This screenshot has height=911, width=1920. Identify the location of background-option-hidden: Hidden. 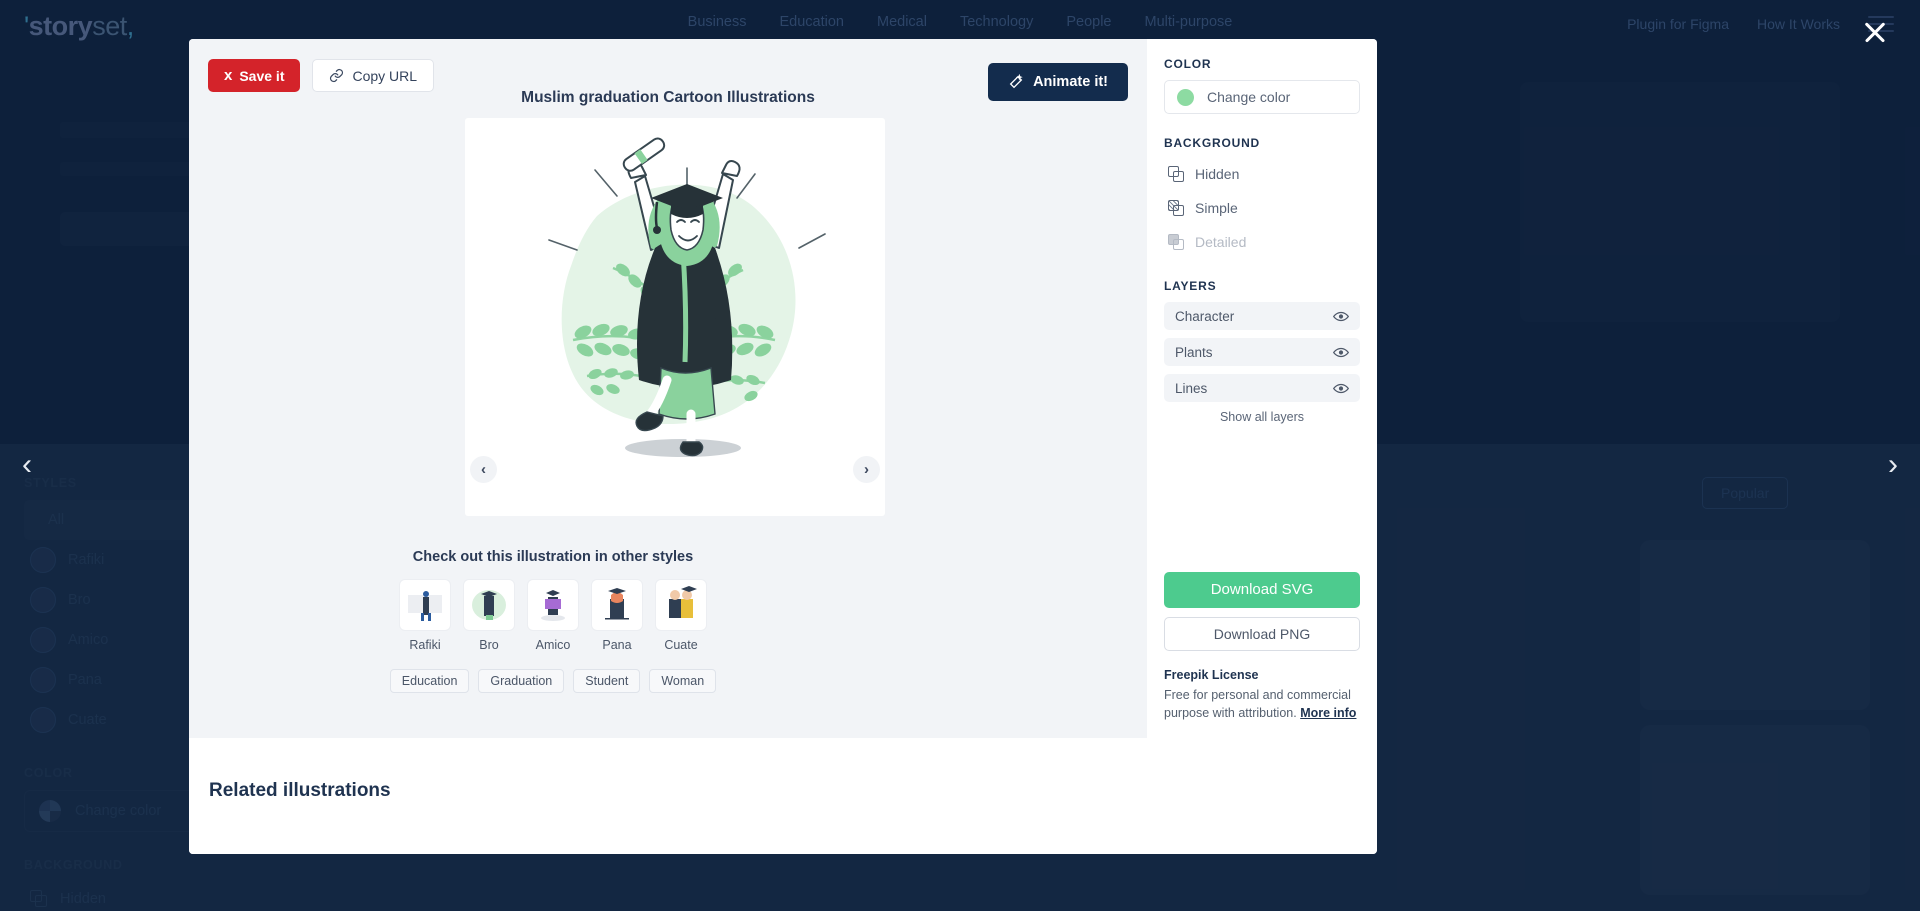
(1262, 174).